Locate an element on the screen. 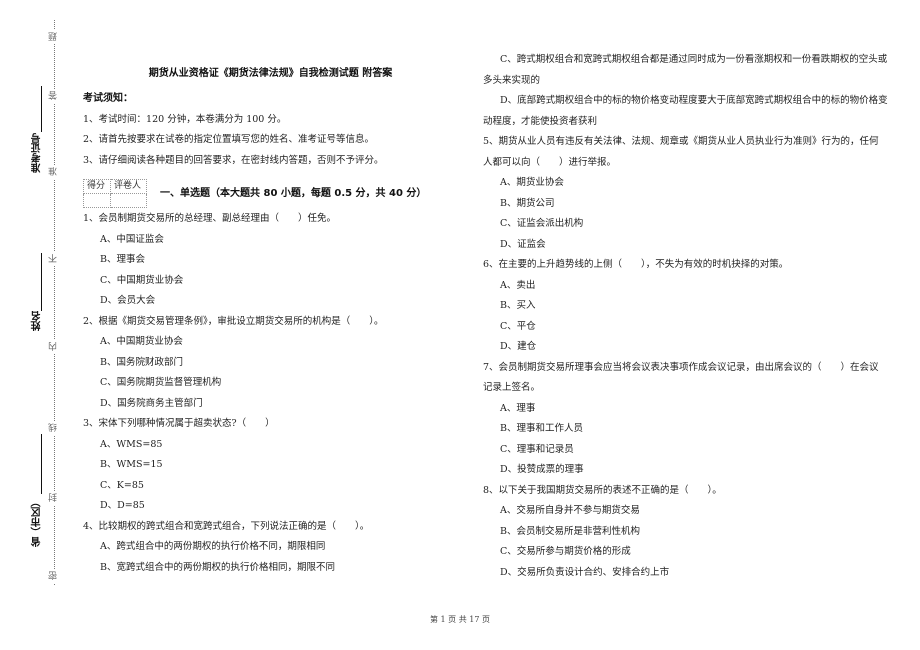 Image resolution: width=920 pixels, height=650 pixels. question-stem: 1、会员制期货交易所的总经理、副总经理由（ ）任免。 is located at coordinates (210, 218).